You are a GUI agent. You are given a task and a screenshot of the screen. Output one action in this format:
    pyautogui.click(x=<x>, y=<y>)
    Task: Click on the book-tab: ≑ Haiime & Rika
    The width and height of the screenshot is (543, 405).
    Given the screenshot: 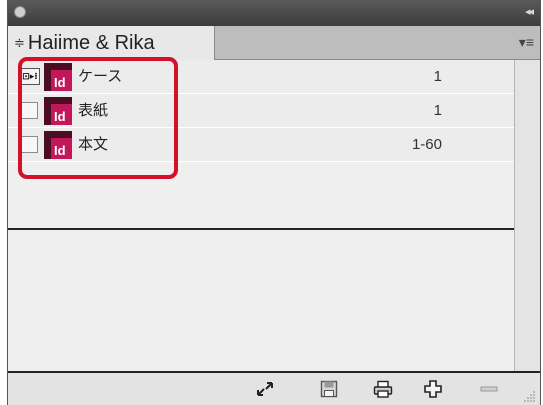 What is the action you would take?
    pyautogui.click(x=111, y=43)
    